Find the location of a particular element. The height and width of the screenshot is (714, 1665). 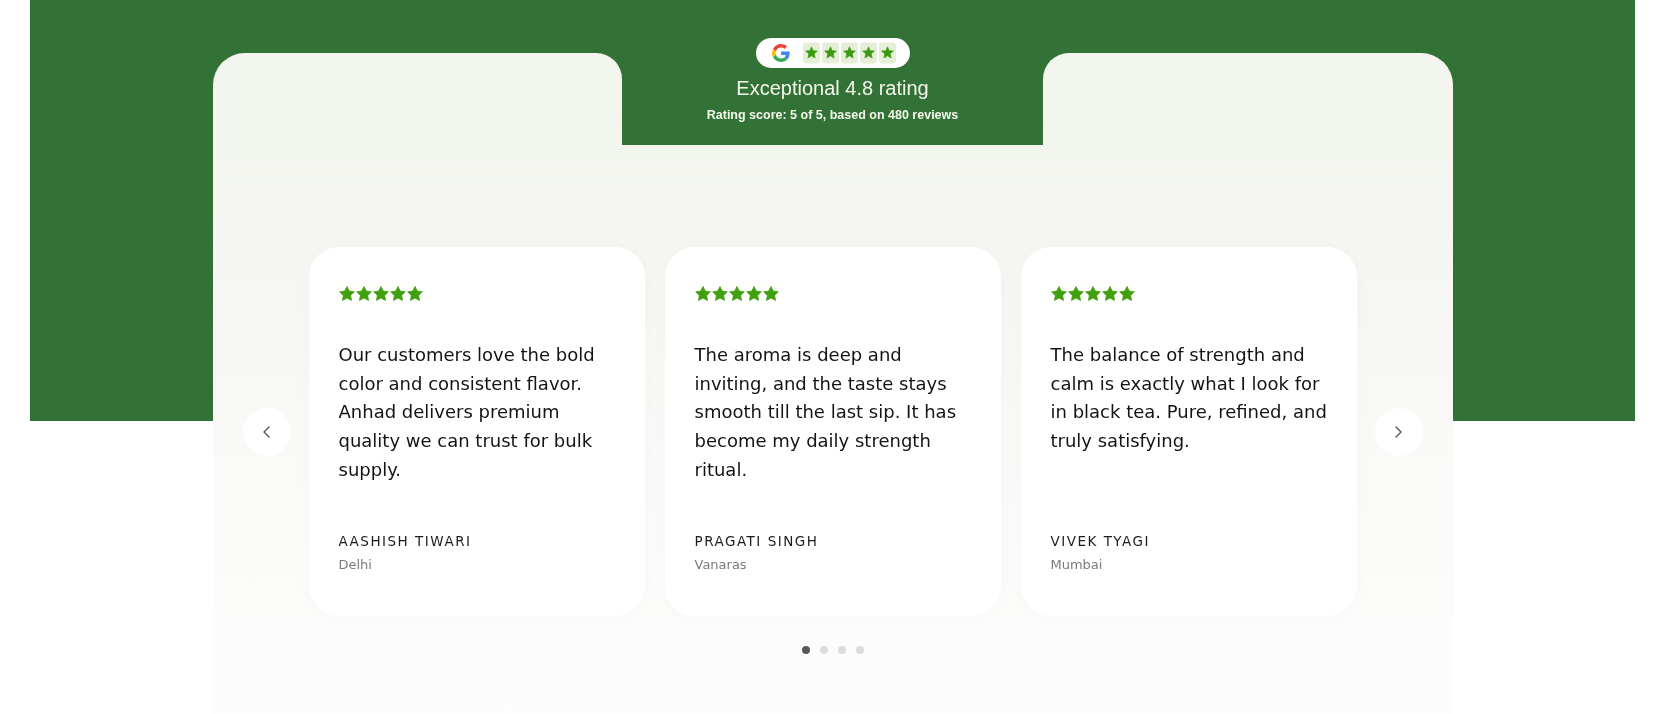

reviewer-location: Vanaras is located at coordinates (721, 565).